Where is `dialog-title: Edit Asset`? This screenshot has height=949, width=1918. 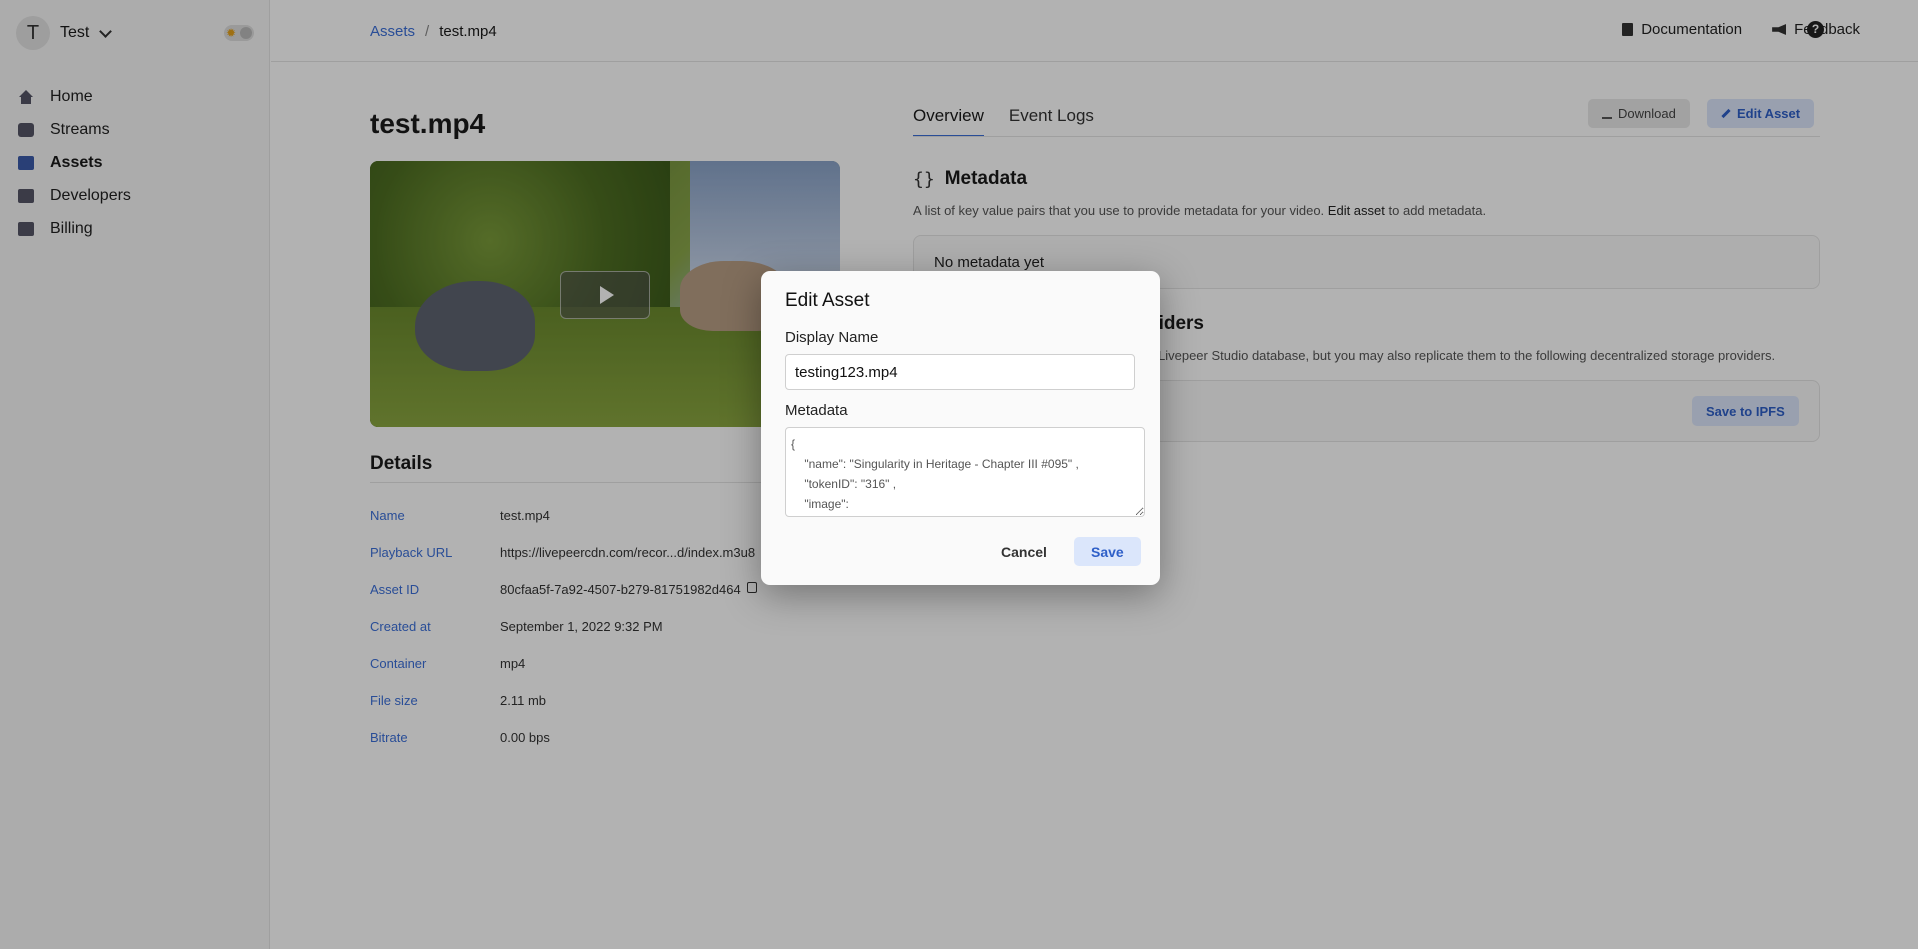 dialog-title: Edit Asset is located at coordinates (827, 300).